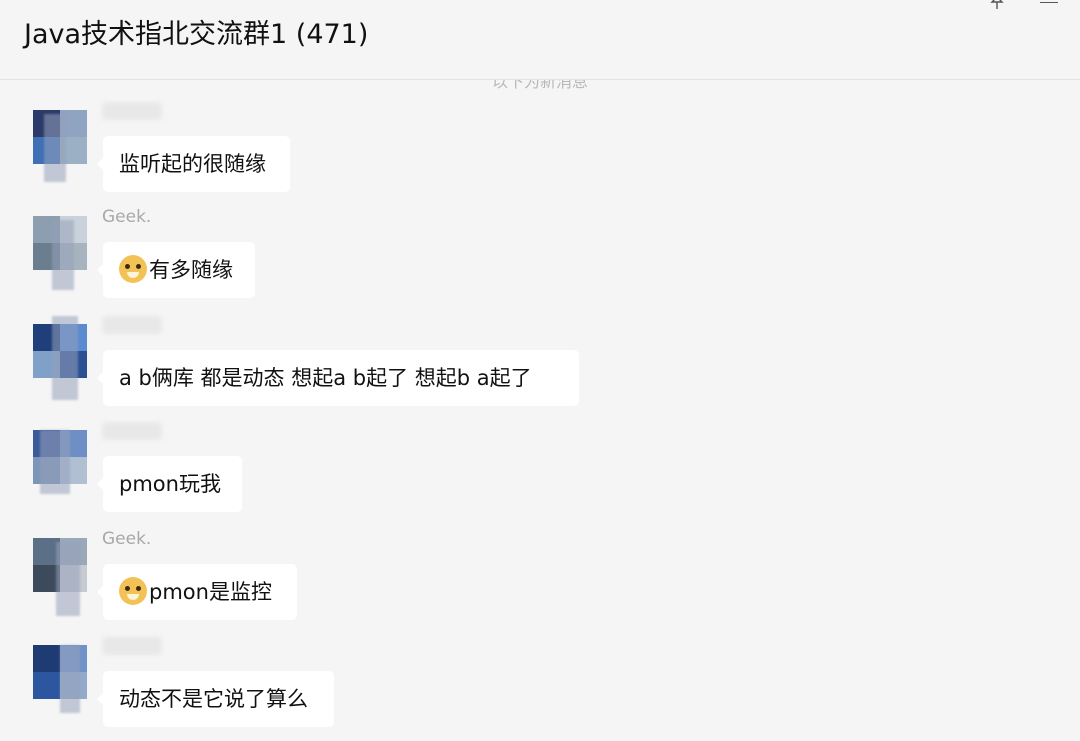  Describe the element at coordinates (997, 5) in the screenshot. I see `pin-icon` at that location.